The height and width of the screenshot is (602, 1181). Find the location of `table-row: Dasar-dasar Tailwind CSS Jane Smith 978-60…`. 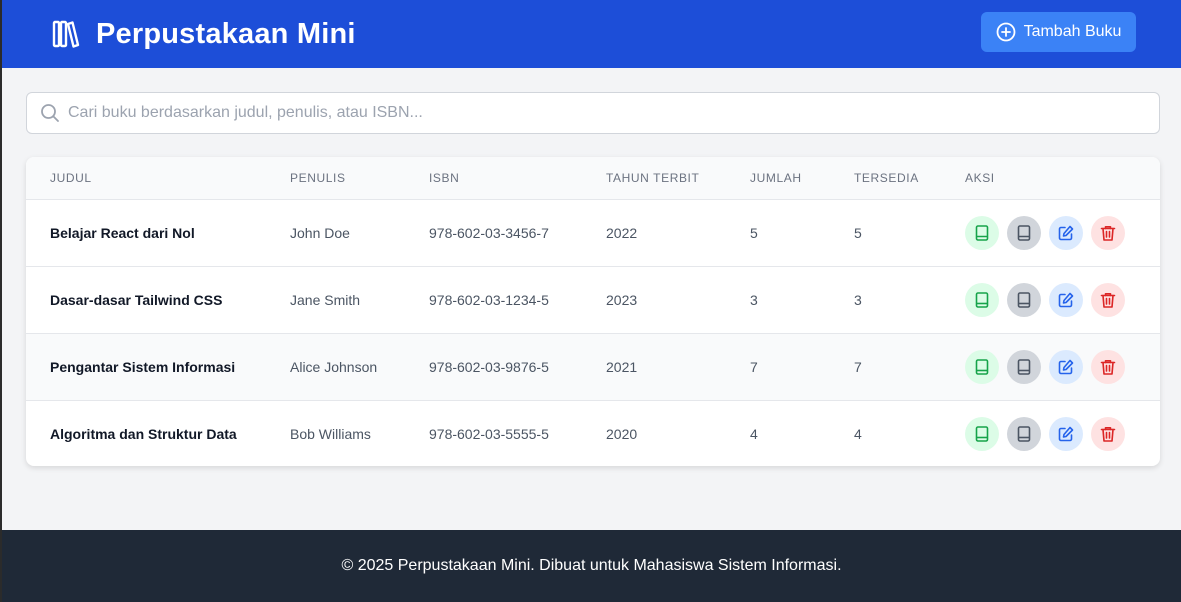

table-row: Dasar-dasar Tailwind CSS Jane Smith 978-60… is located at coordinates (593, 299).